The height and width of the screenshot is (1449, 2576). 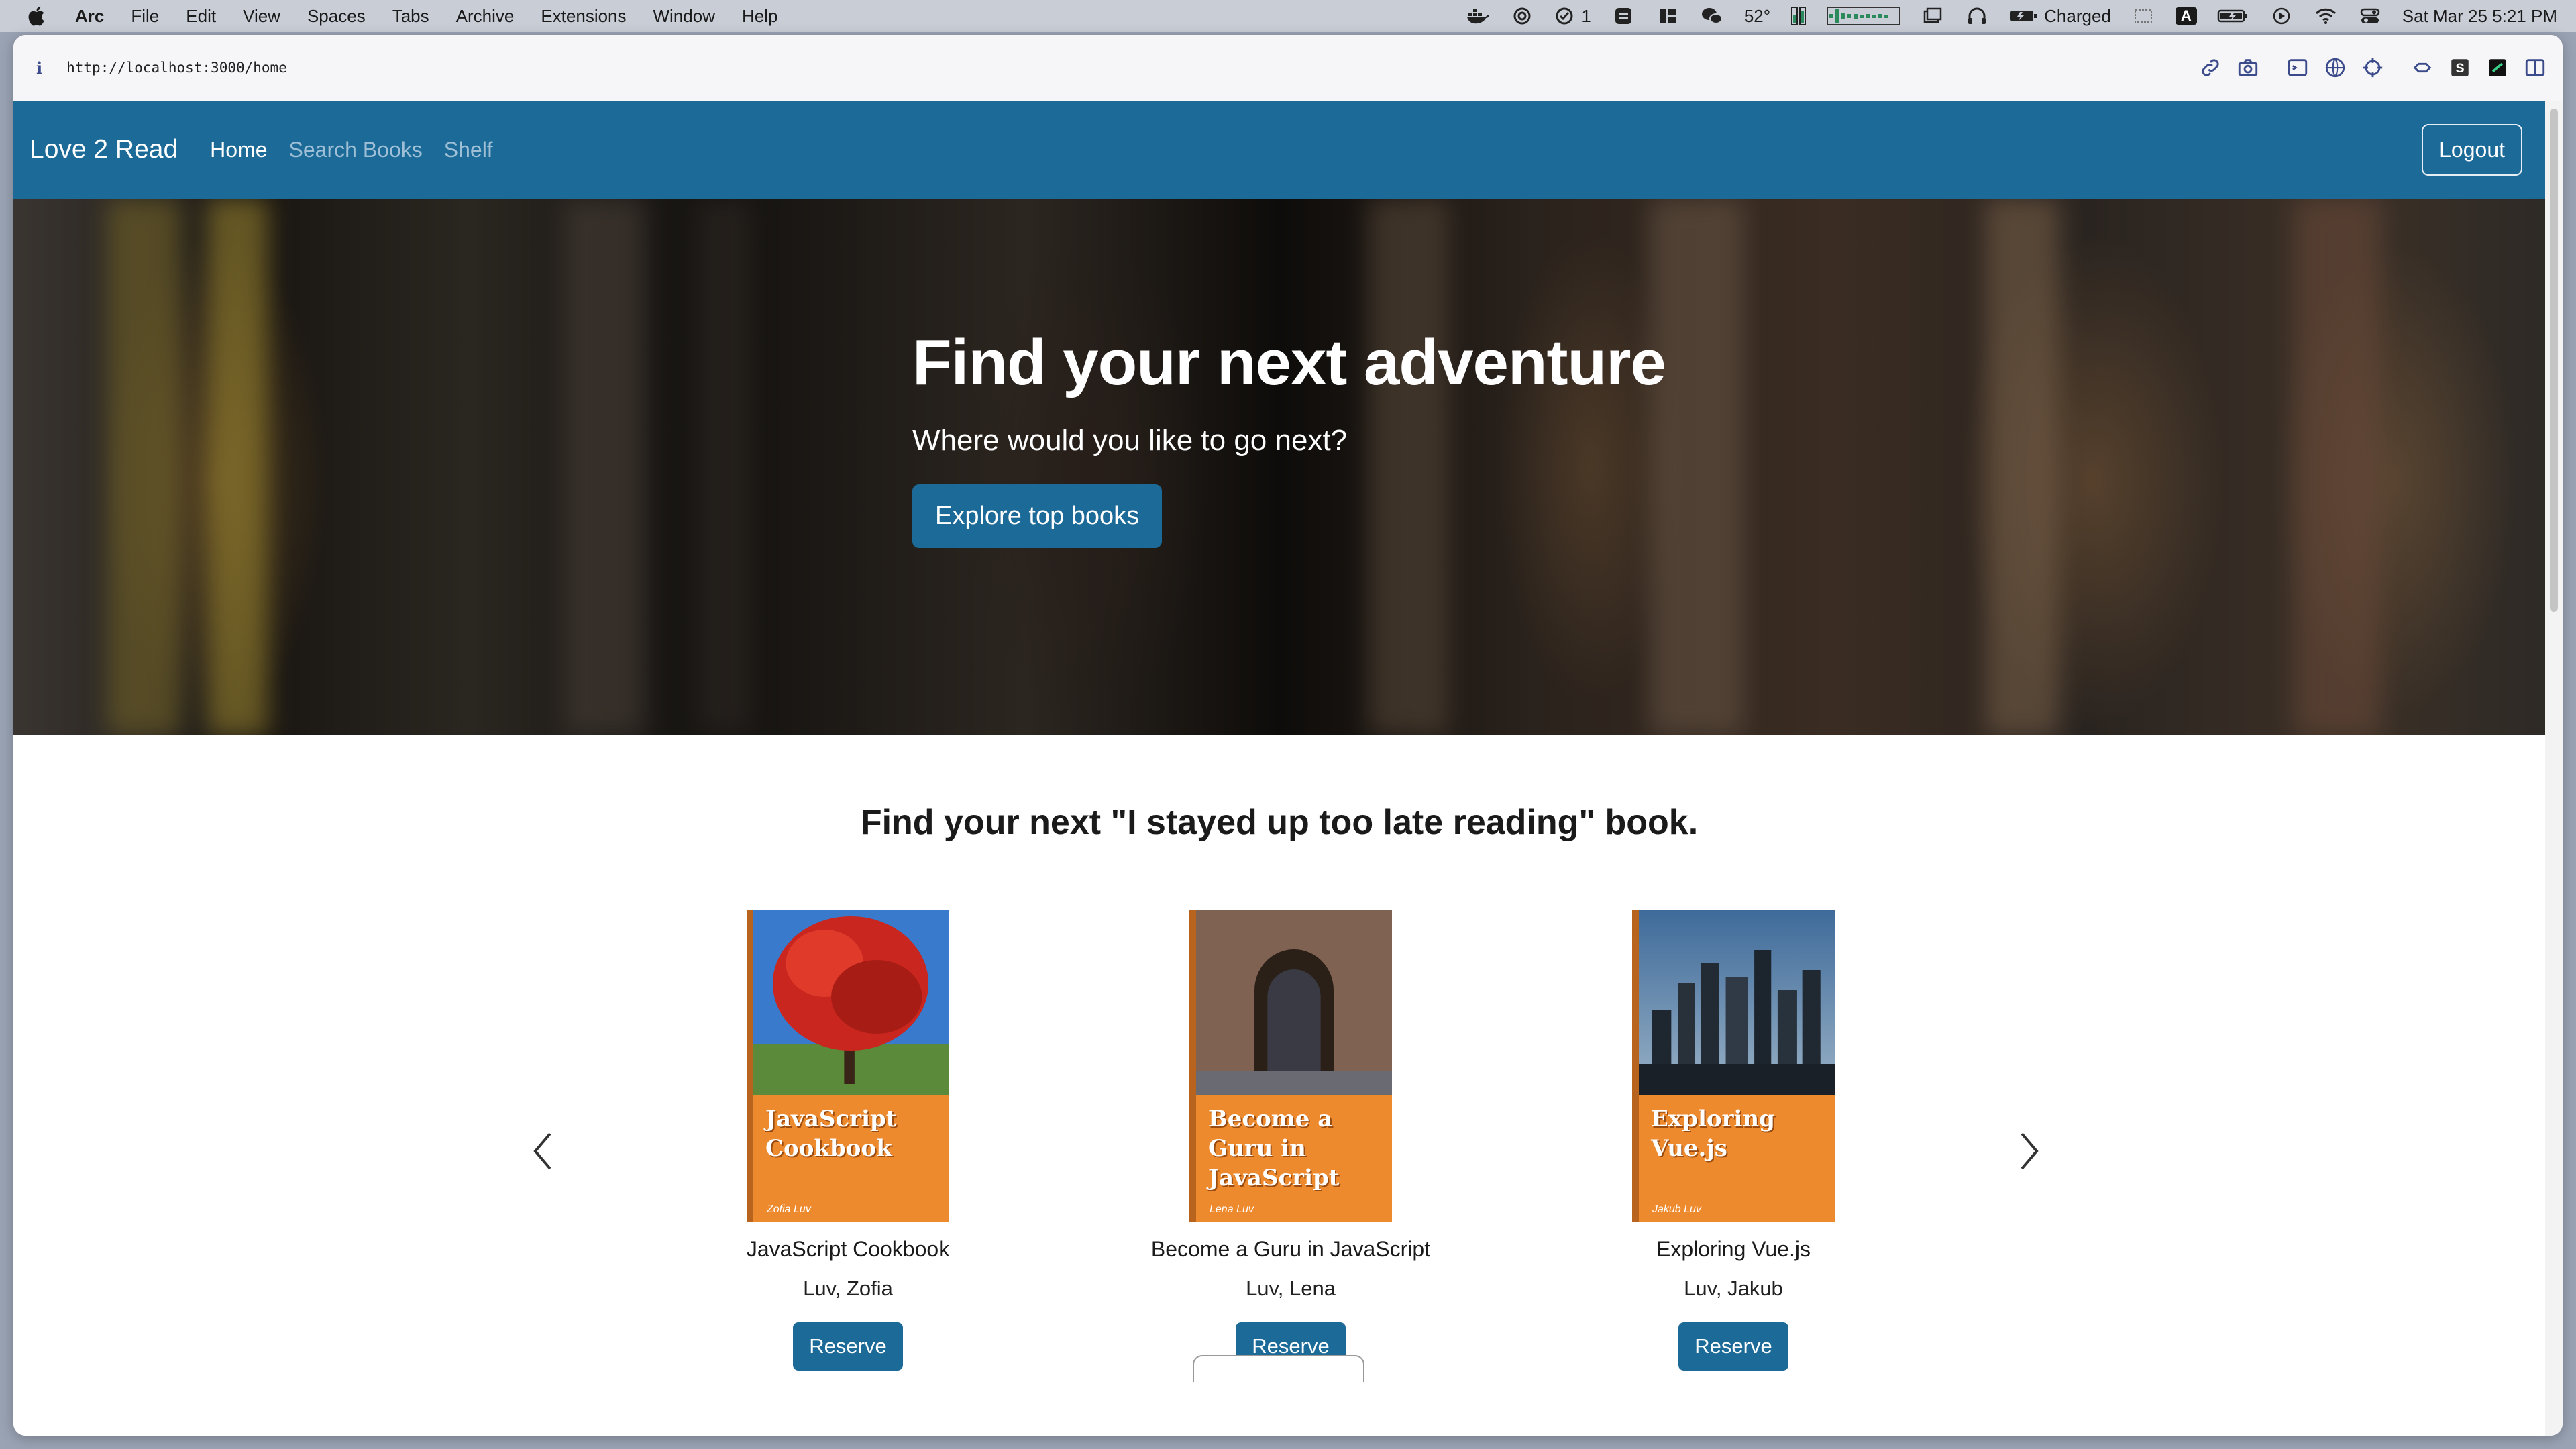 What do you see at coordinates (848, 1249) in the screenshot?
I see `book-title: JavaScript Cookbook` at bounding box center [848, 1249].